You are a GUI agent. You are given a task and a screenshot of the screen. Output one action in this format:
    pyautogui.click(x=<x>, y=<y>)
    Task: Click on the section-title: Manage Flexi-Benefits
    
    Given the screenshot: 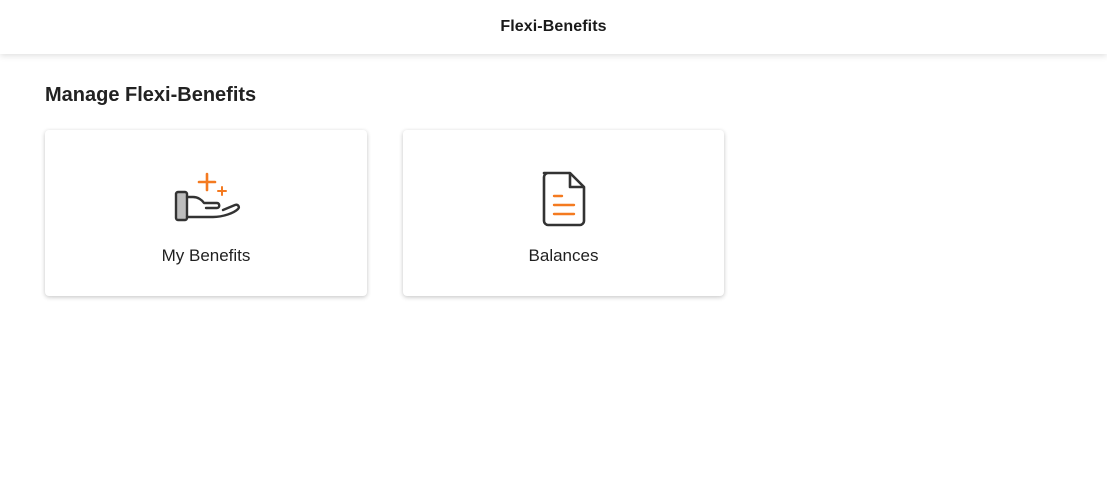 What is the action you would take?
    pyautogui.click(x=151, y=95)
    